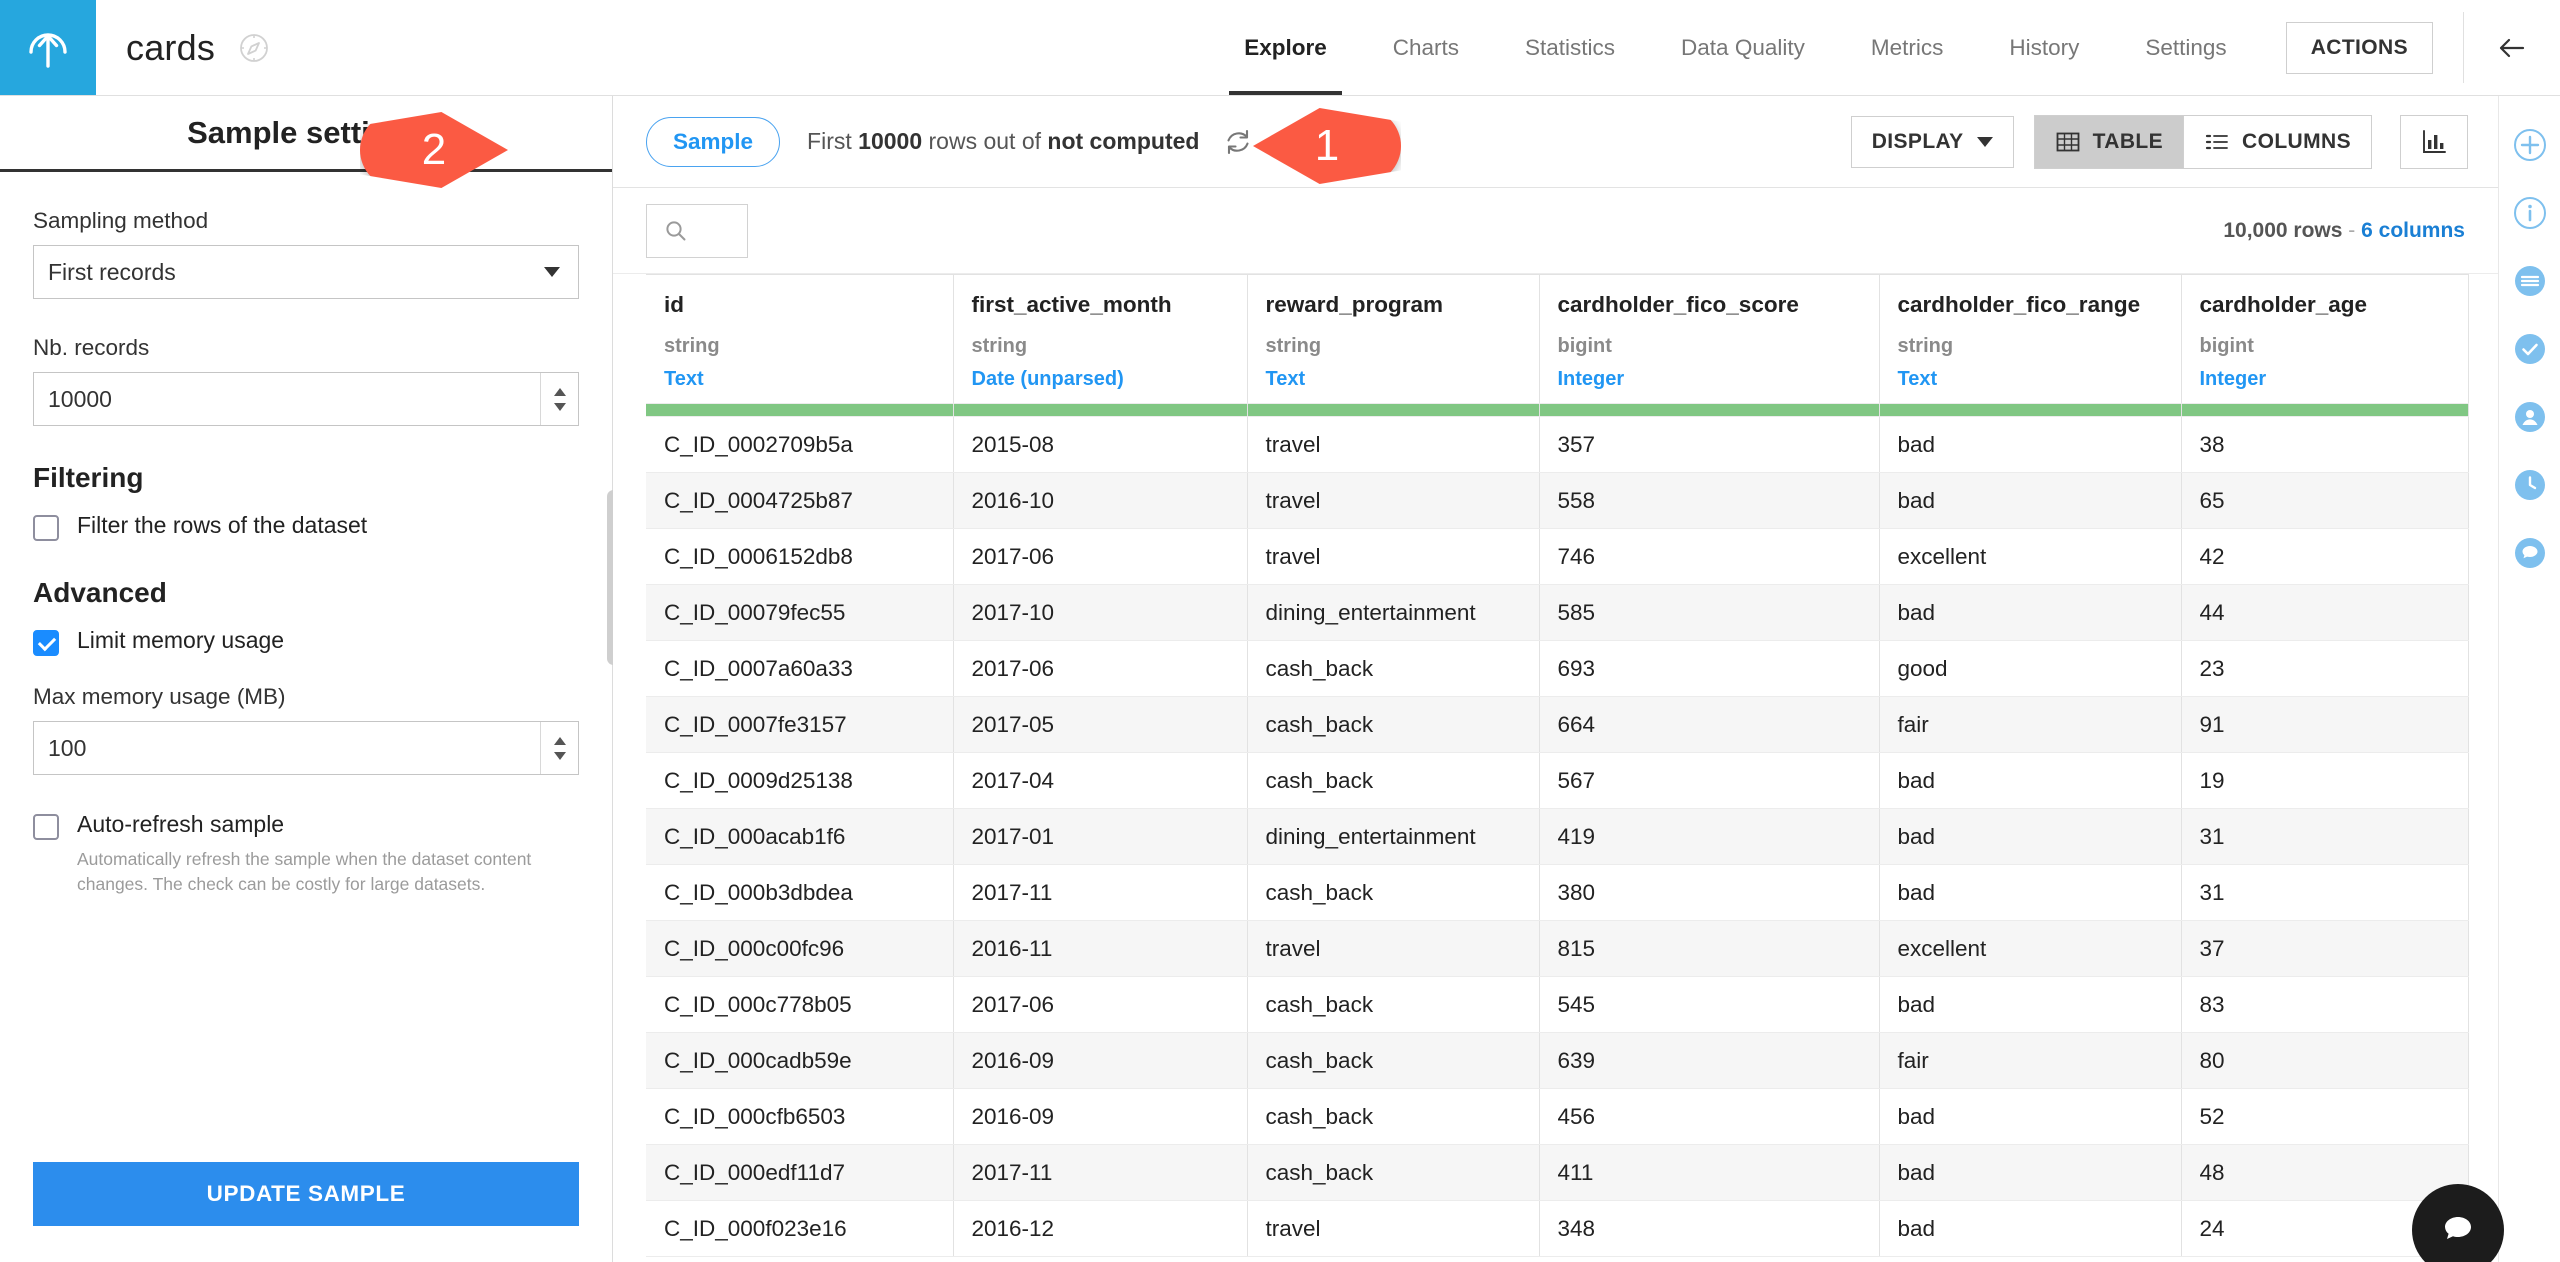 Image resolution: width=2560 pixels, height=1262 pixels. What do you see at coordinates (1100, 1228) in the screenshot?
I see `table-cell: 2016-12` at bounding box center [1100, 1228].